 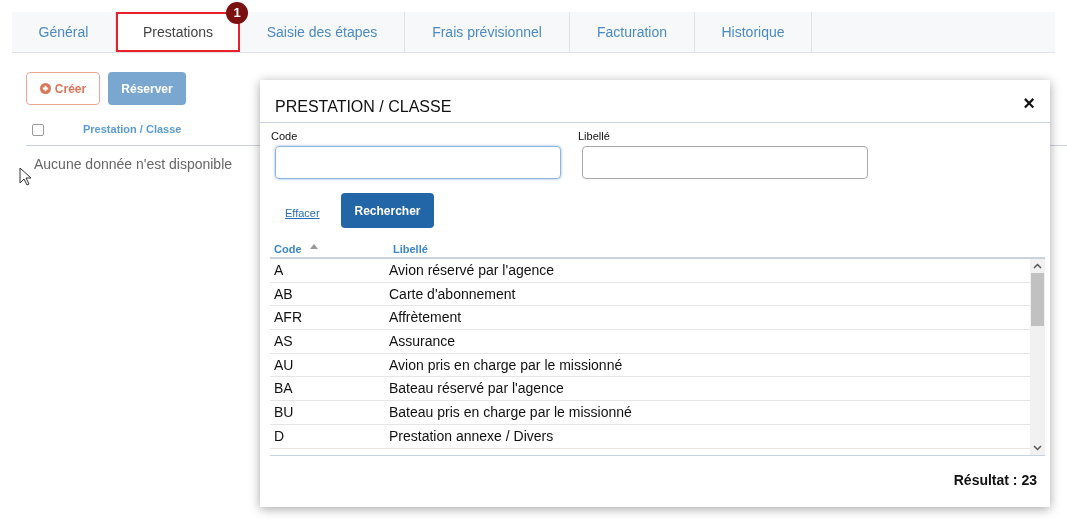 I want to click on table-cell-text: BU, so click(x=284, y=412).